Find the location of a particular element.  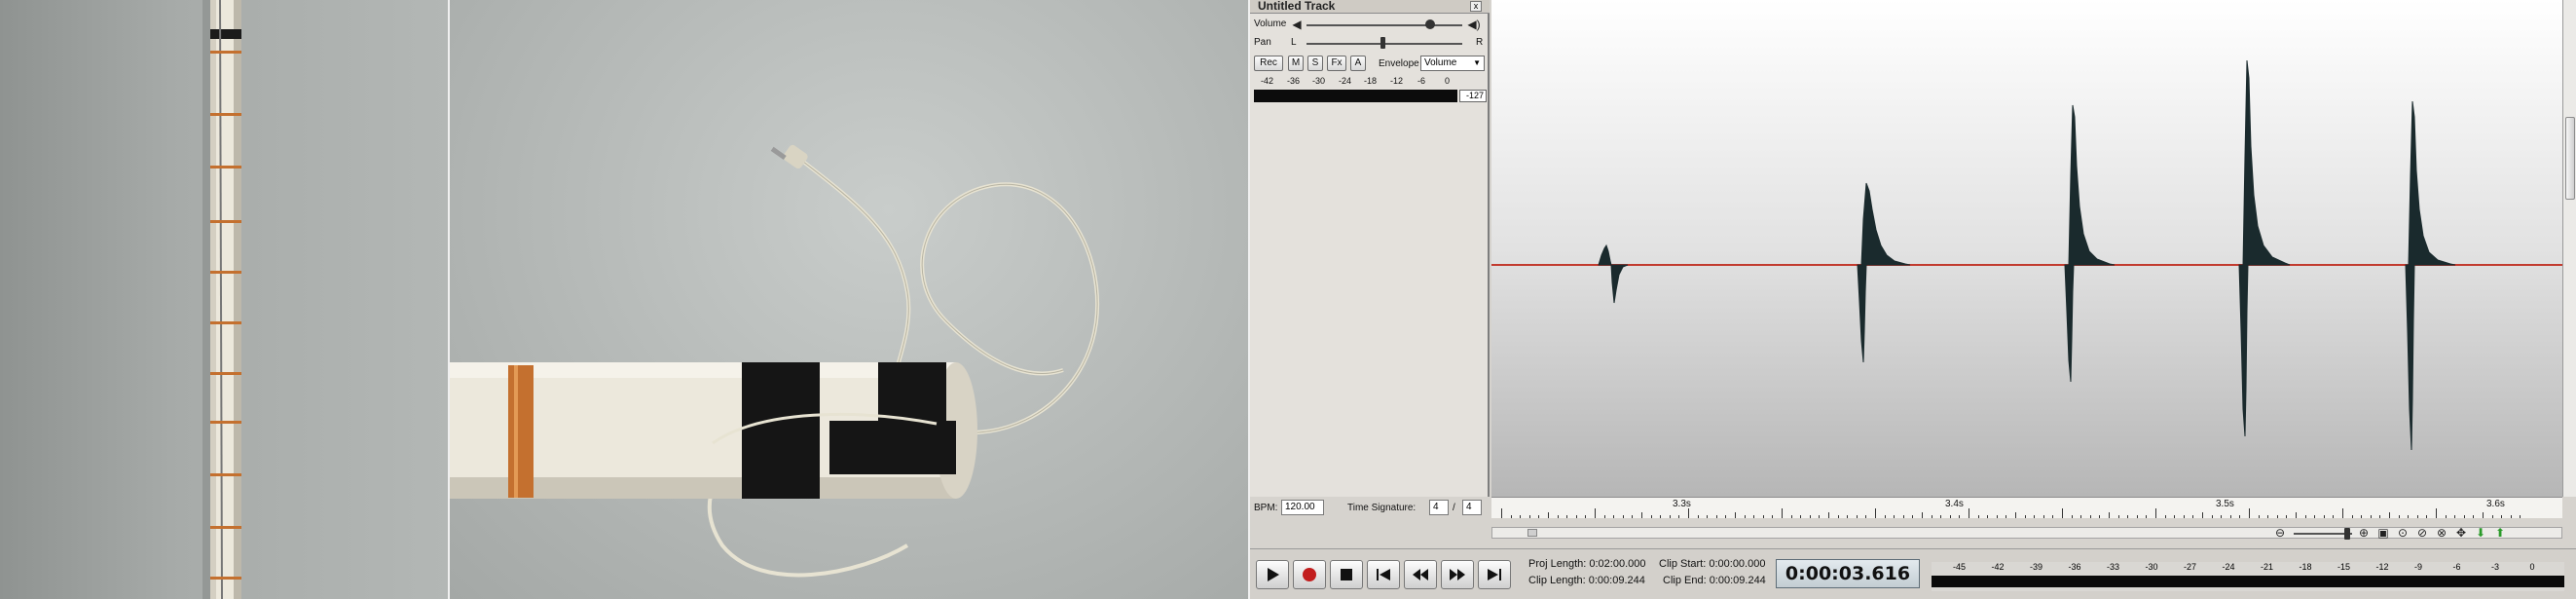

solo-button: S is located at coordinates (1315, 63).